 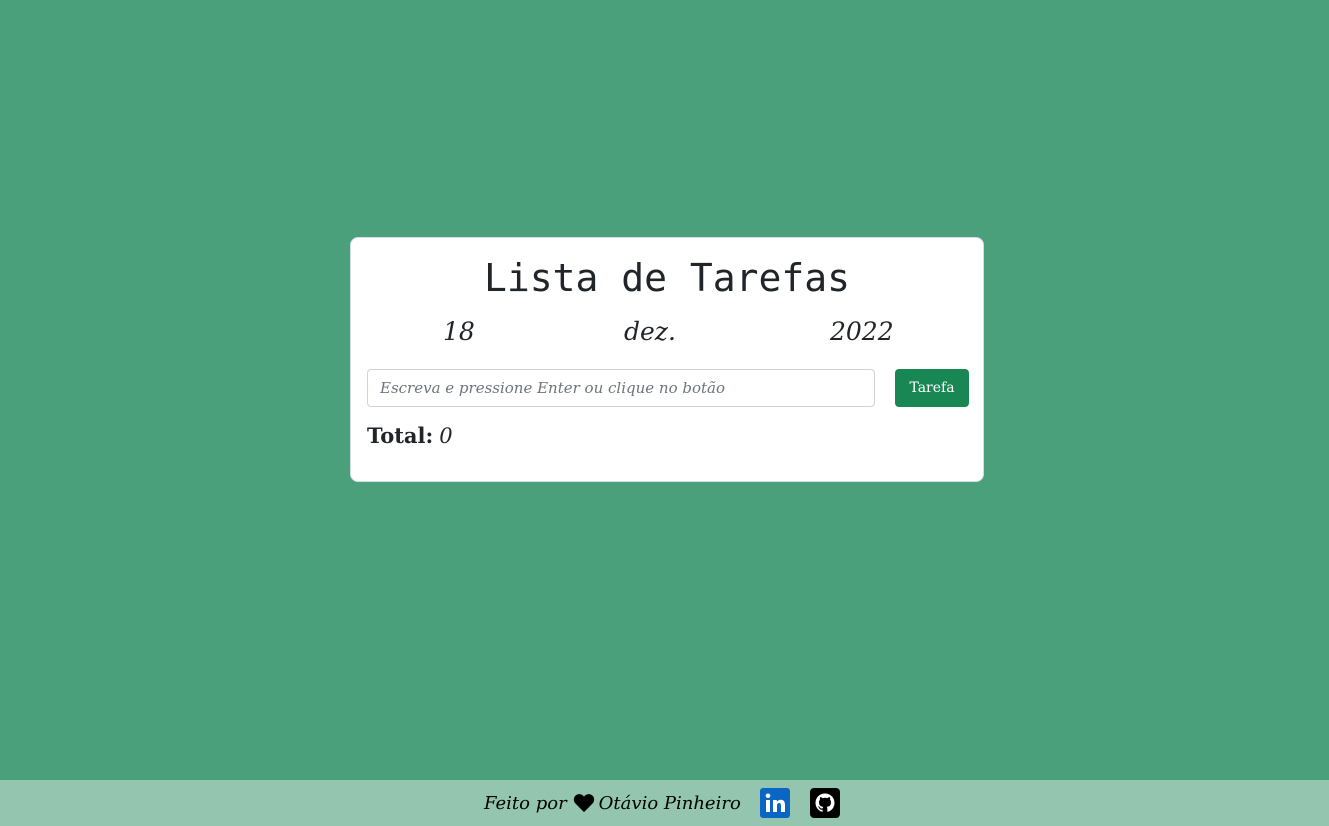 What do you see at coordinates (669, 803) in the screenshot?
I see `author-name: Otávio Pinheiro` at bounding box center [669, 803].